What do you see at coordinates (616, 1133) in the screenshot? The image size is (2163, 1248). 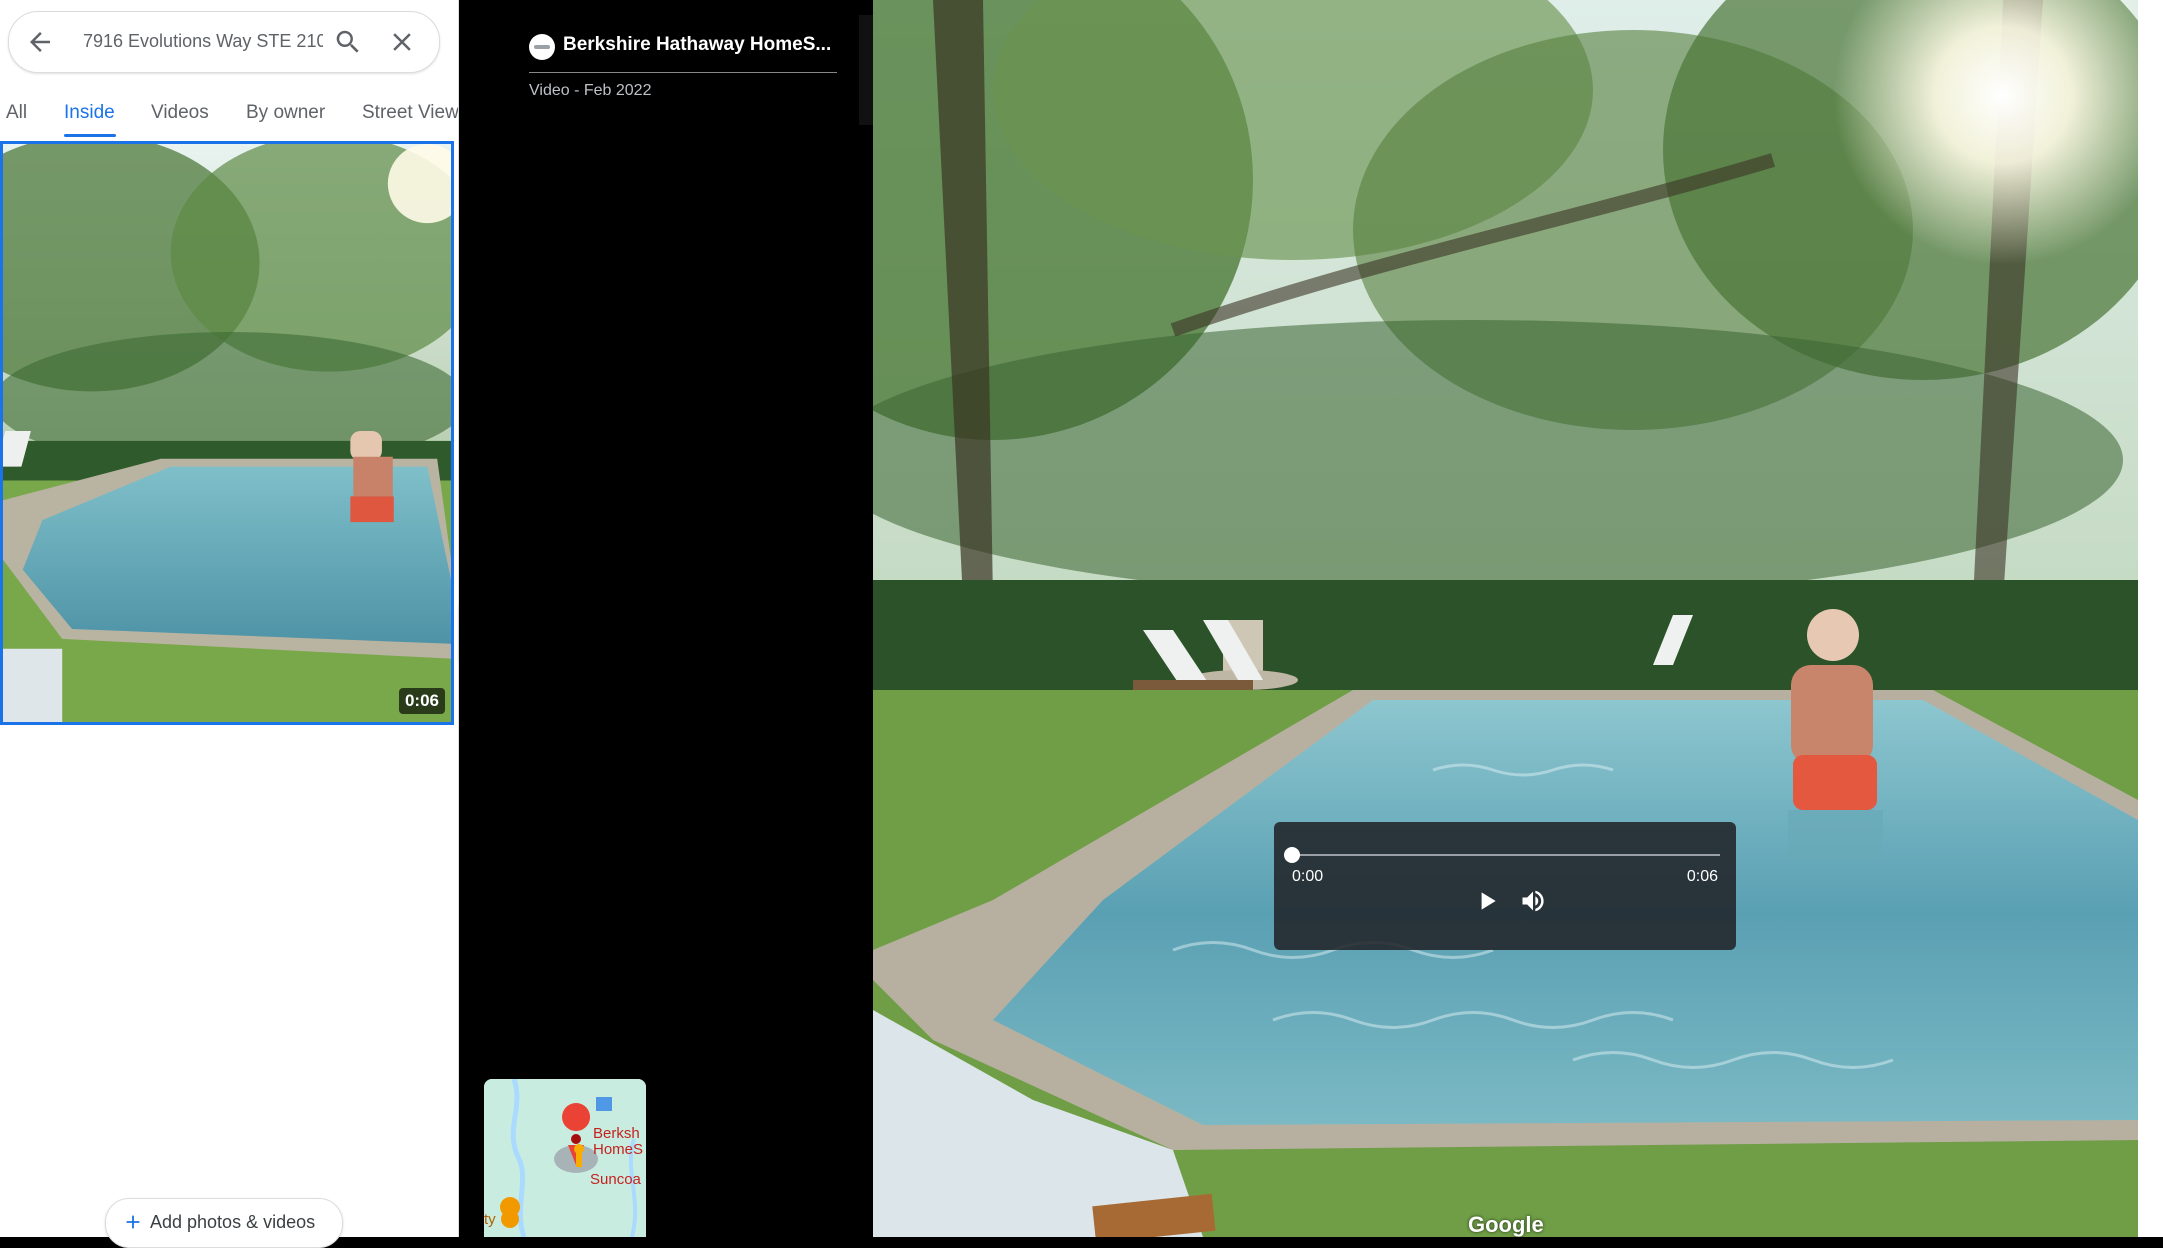 I see `map-place-label: Berksh` at bounding box center [616, 1133].